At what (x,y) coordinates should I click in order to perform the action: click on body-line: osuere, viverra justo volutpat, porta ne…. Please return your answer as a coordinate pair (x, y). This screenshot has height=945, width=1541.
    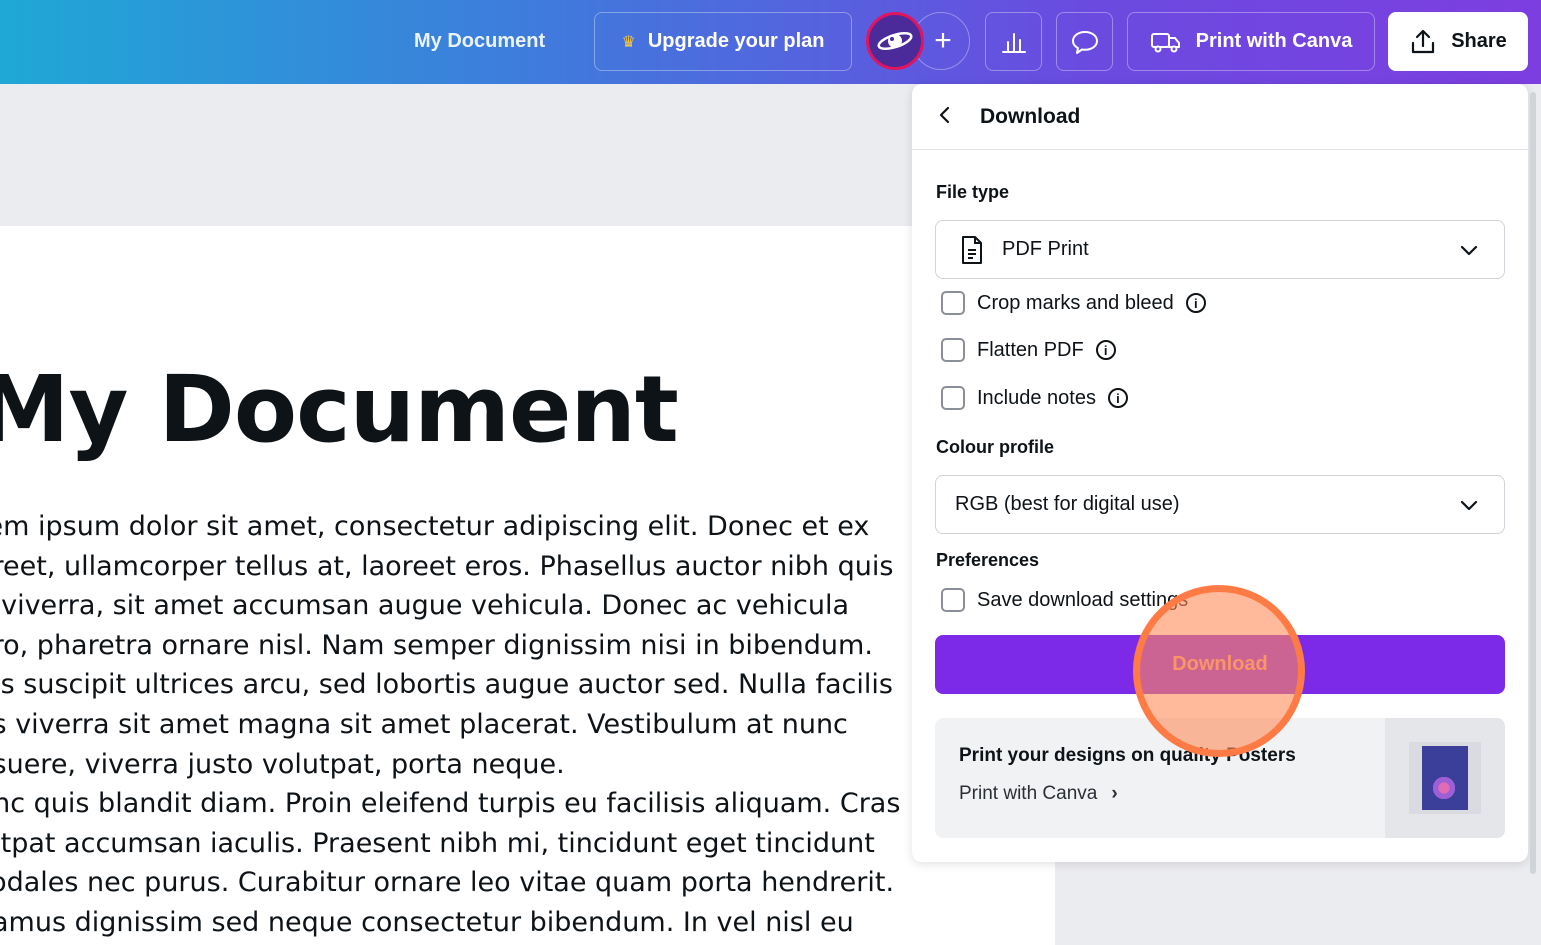
    Looking at the image, I should click on (282, 764).